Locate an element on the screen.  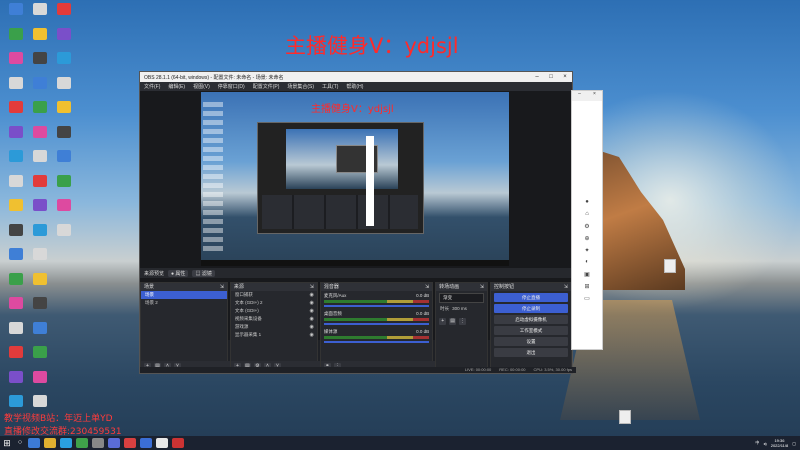
volume-icon: ◂) is located at coordinates (764, 443).